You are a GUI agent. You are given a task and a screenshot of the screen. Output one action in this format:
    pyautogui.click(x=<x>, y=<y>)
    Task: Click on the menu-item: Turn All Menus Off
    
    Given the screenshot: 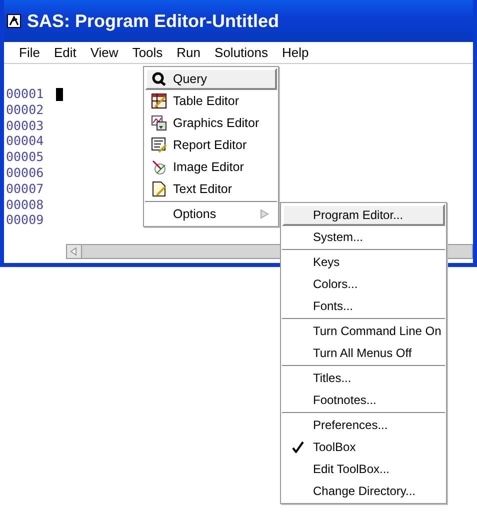 What is the action you would take?
    pyautogui.click(x=363, y=353)
    